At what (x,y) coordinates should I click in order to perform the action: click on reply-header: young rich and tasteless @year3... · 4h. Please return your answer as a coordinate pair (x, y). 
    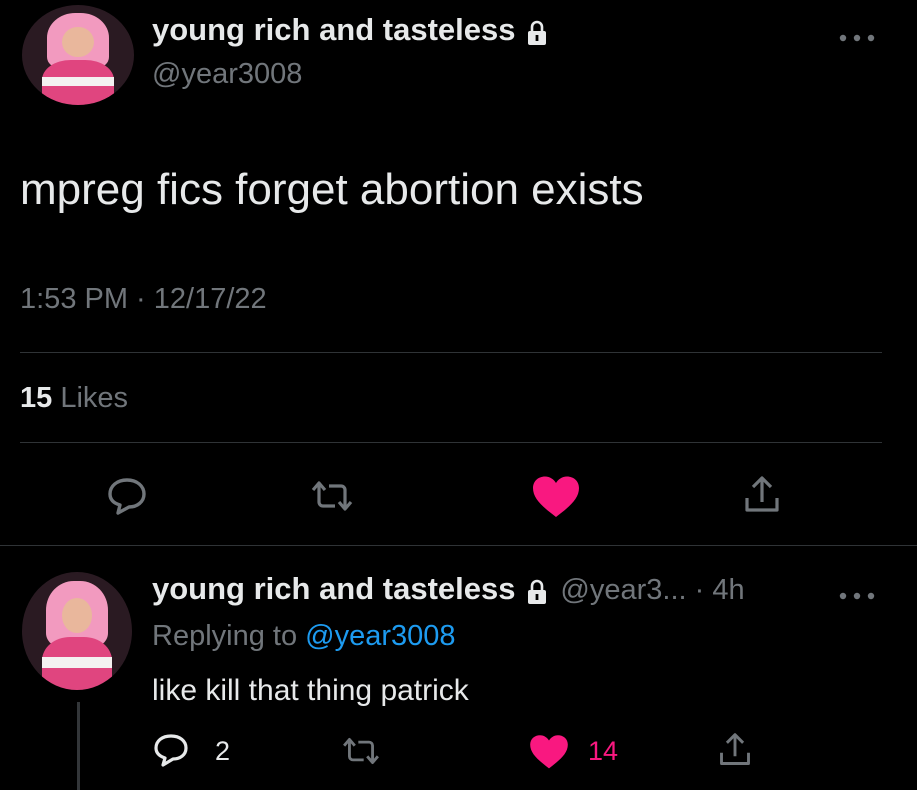
    Looking at the image, I should click on (448, 590).